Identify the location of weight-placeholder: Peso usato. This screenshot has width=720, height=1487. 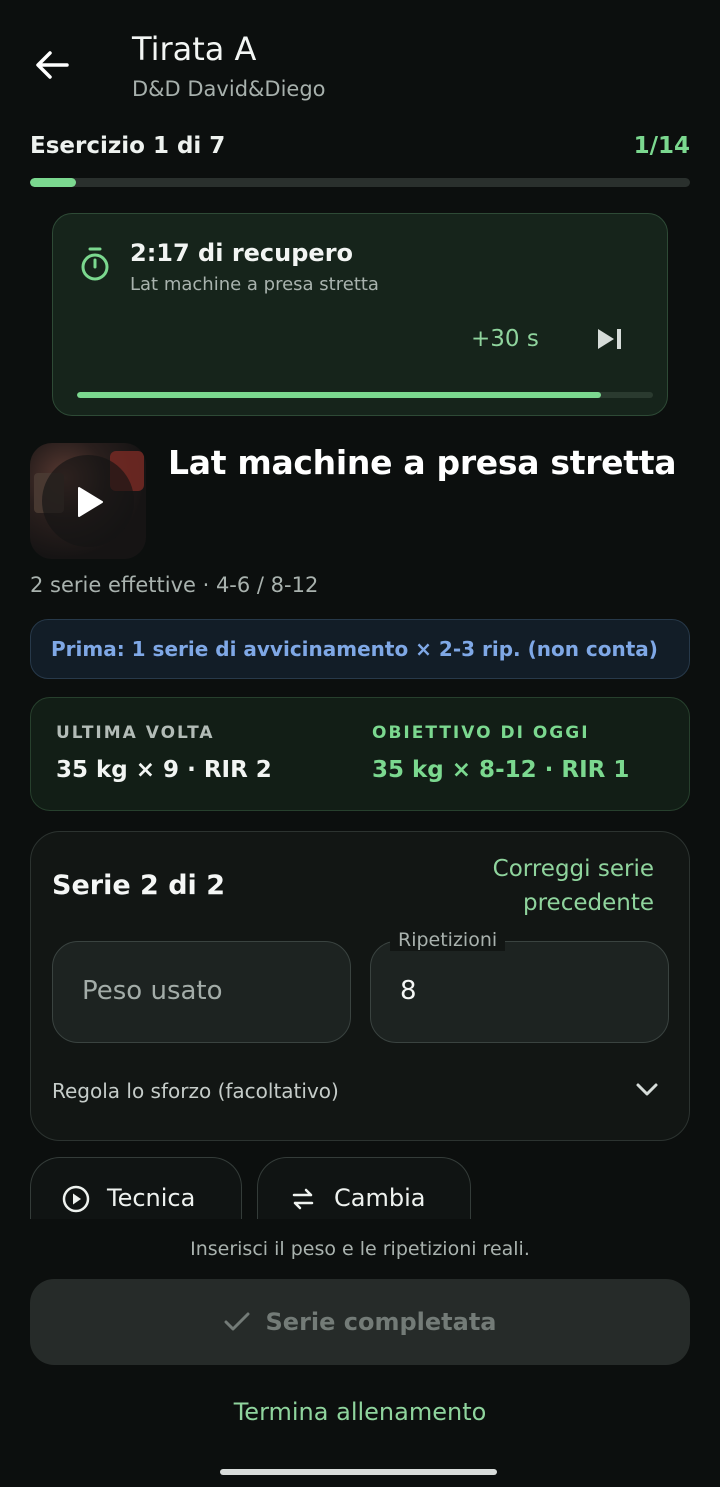
(152, 991).